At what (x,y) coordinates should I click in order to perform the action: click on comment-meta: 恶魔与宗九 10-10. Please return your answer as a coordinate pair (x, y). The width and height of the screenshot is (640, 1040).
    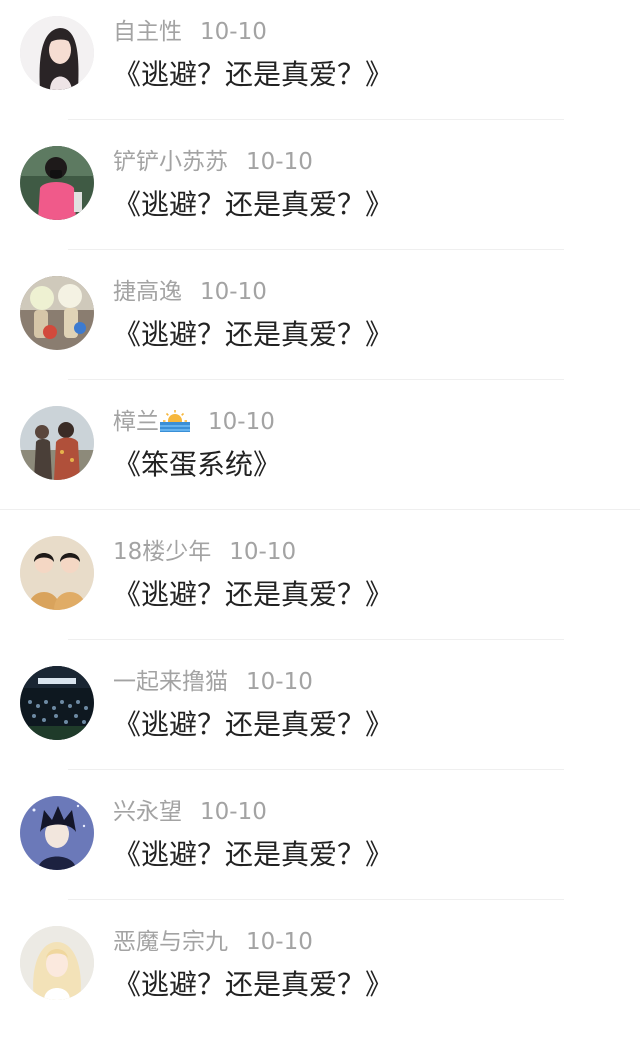
    Looking at the image, I should click on (213, 942).